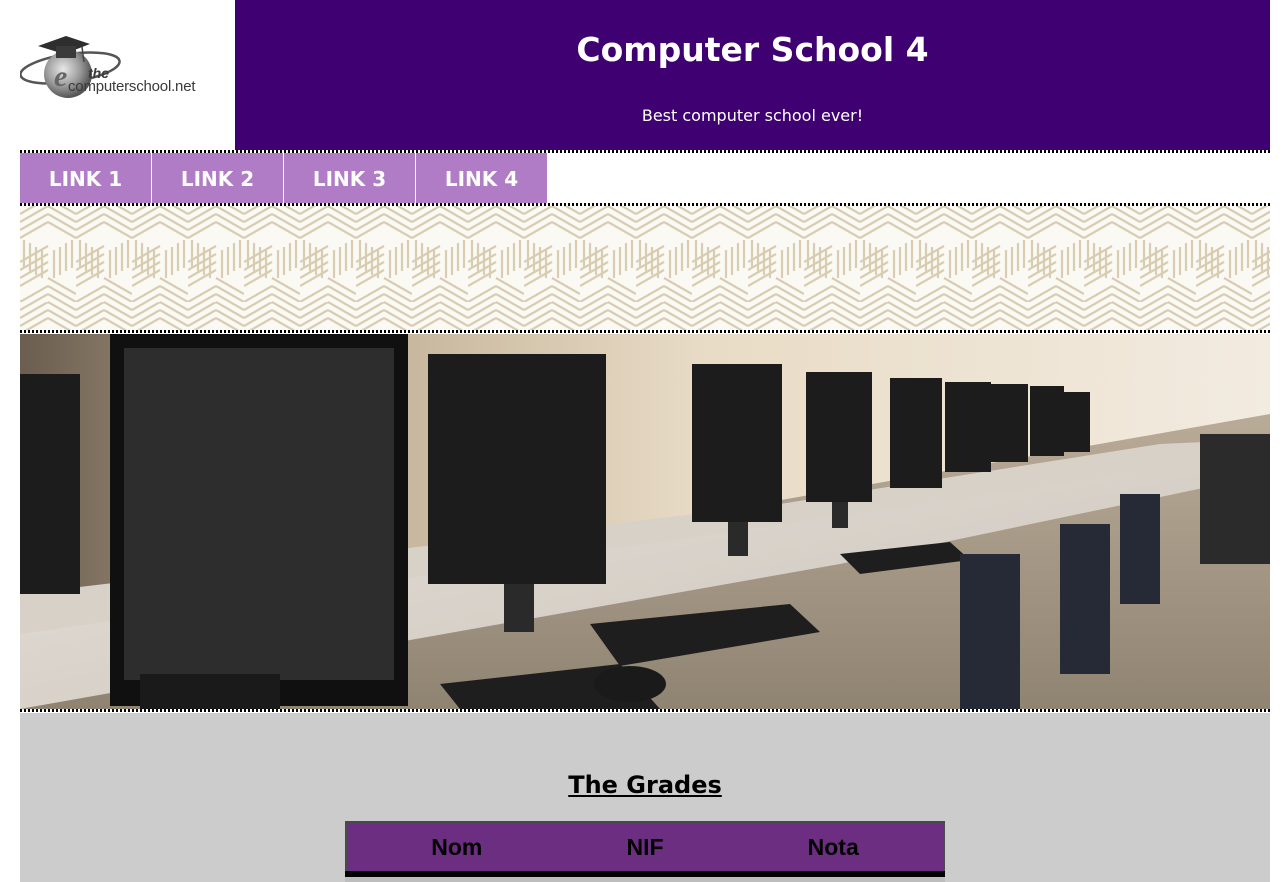 This screenshot has height=882, width=1287. What do you see at coordinates (218, 178) in the screenshot?
I see `nav-link-2: LINK 2` at bounding box center [218, 178].